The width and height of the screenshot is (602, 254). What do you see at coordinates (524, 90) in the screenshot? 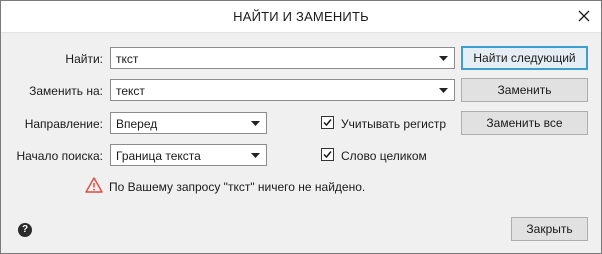
I see `replace-button: Заменить` at bounding box center [524, 90].